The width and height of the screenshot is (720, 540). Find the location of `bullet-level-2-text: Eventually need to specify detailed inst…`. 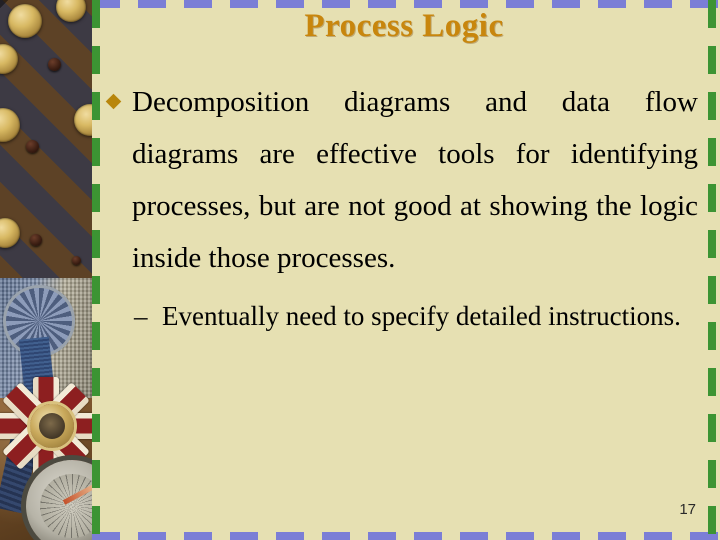

bullet-level-2-text: Eventually need to specify detailed inst… is located at coordinates (421, 316).